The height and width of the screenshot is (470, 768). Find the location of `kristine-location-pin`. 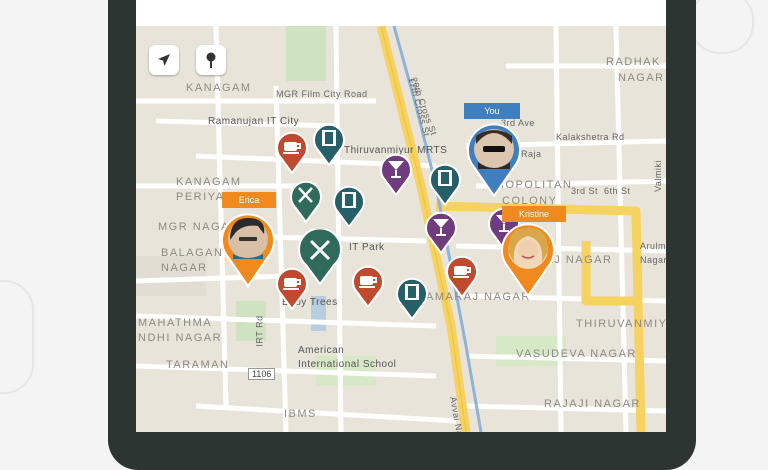

kristine-location-pin is located at coordinates (528, 262).